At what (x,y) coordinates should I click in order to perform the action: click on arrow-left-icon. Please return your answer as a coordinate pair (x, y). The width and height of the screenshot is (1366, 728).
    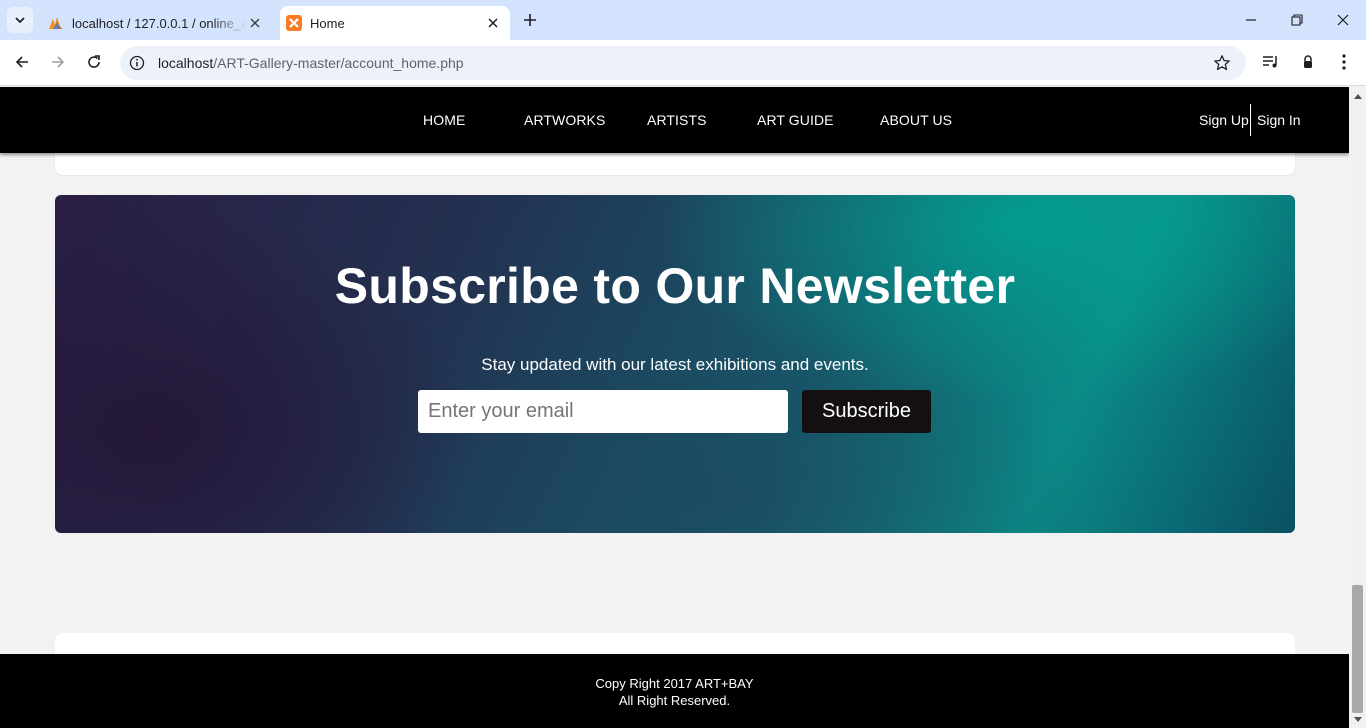
    Looking at the image, I should click on (21, 62).